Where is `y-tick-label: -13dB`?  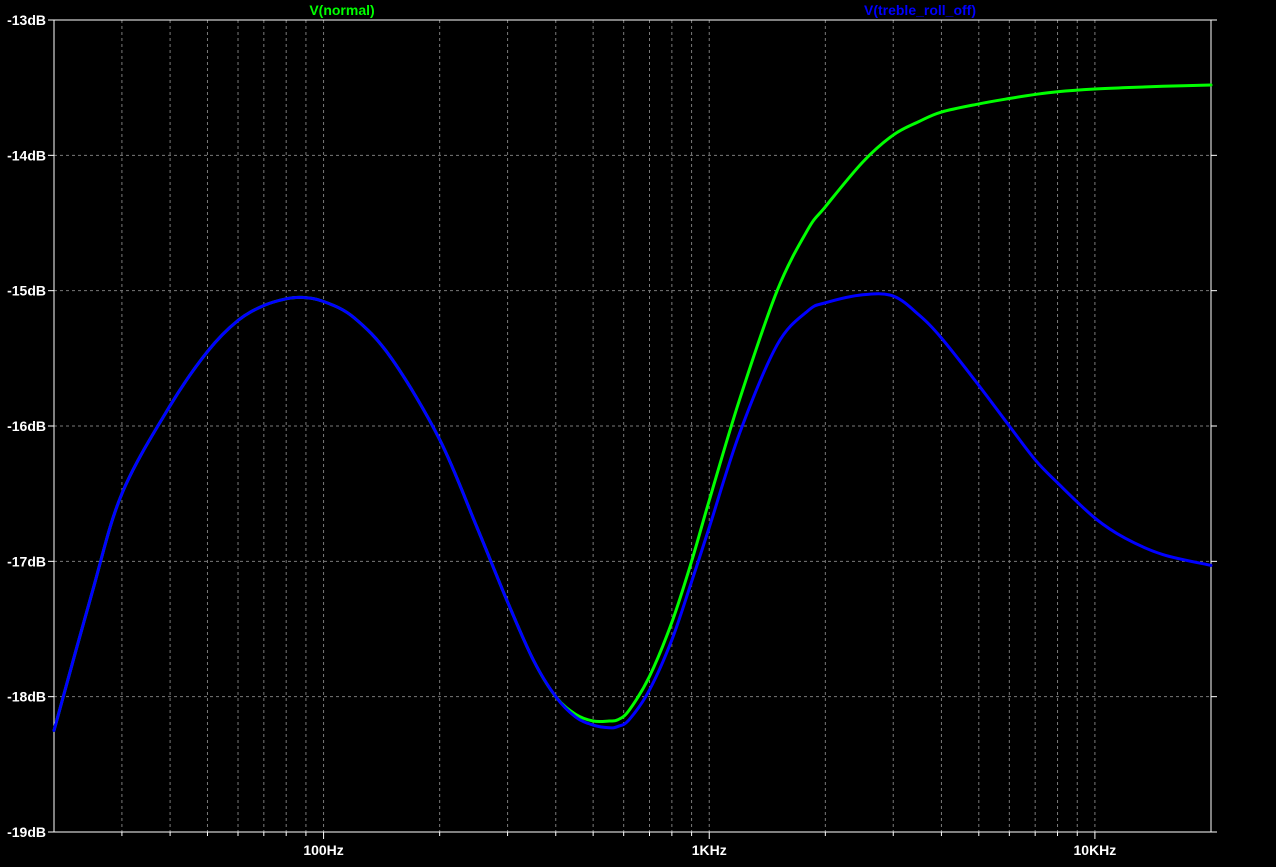 y-tick-label: -13dB is located at coordinates (26, 20).